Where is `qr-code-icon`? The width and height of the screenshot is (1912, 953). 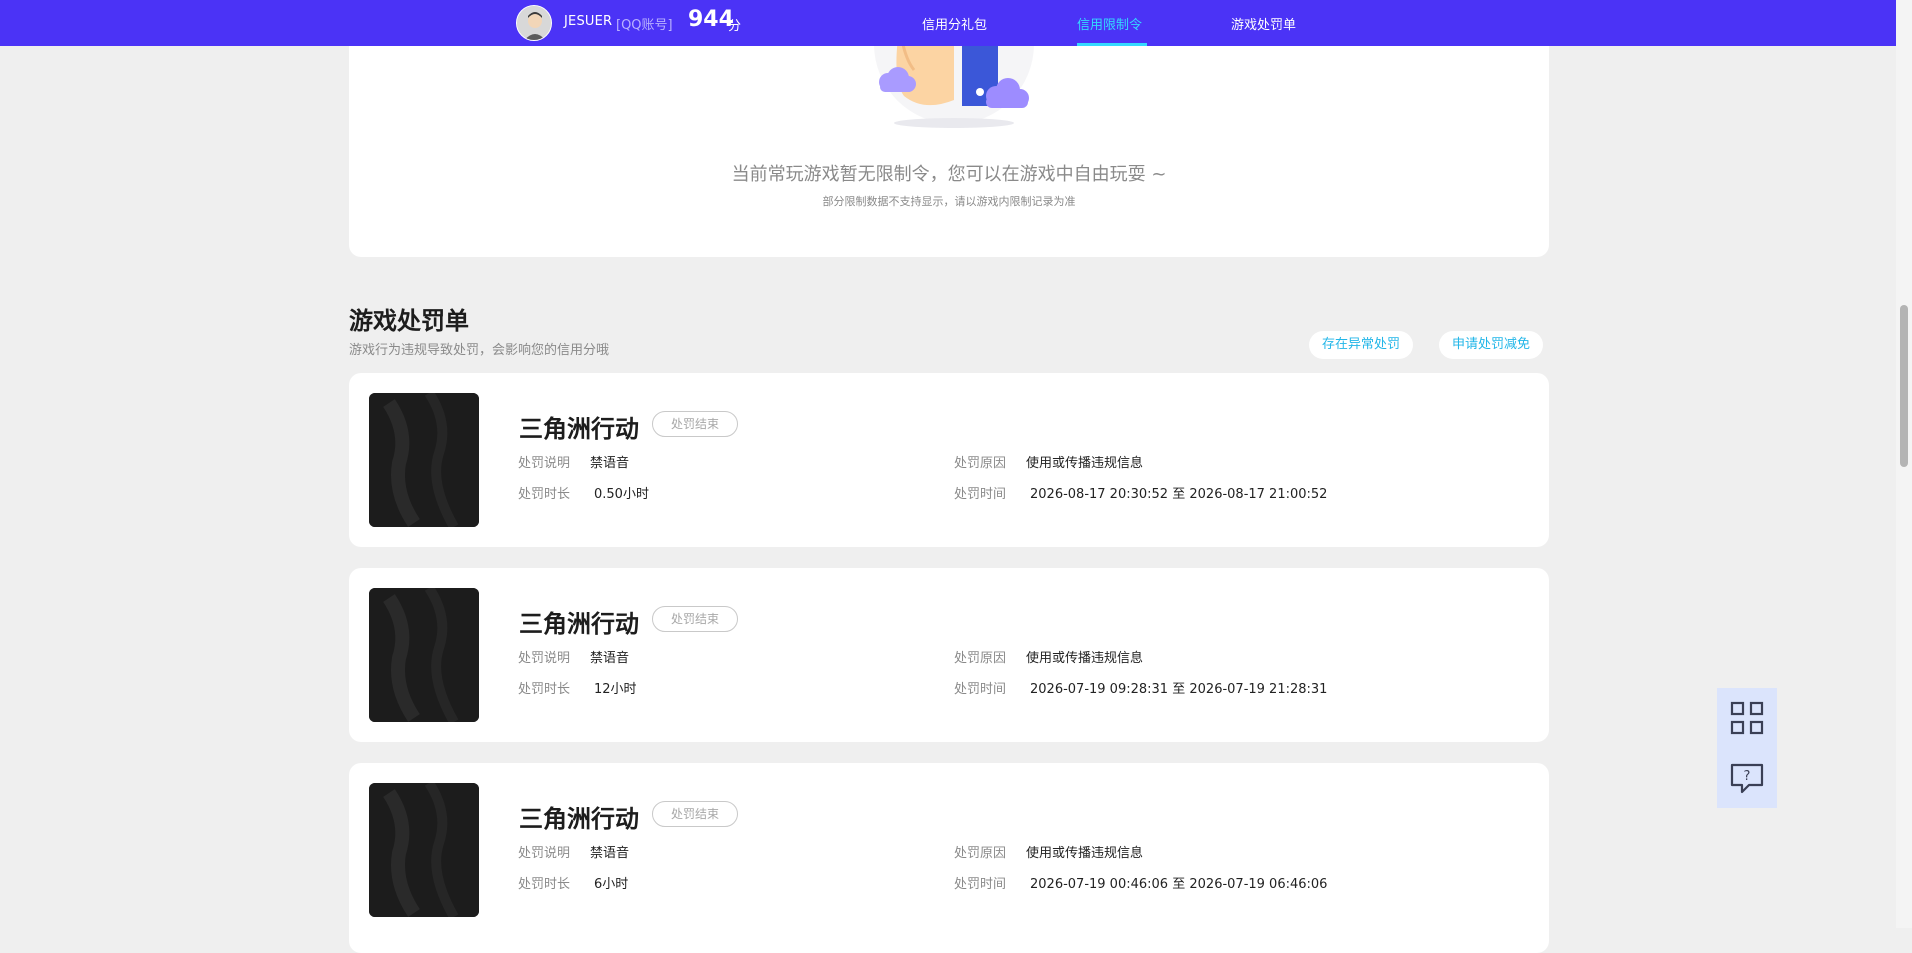 qr-code-icon is located at coordinates (1747, 718).